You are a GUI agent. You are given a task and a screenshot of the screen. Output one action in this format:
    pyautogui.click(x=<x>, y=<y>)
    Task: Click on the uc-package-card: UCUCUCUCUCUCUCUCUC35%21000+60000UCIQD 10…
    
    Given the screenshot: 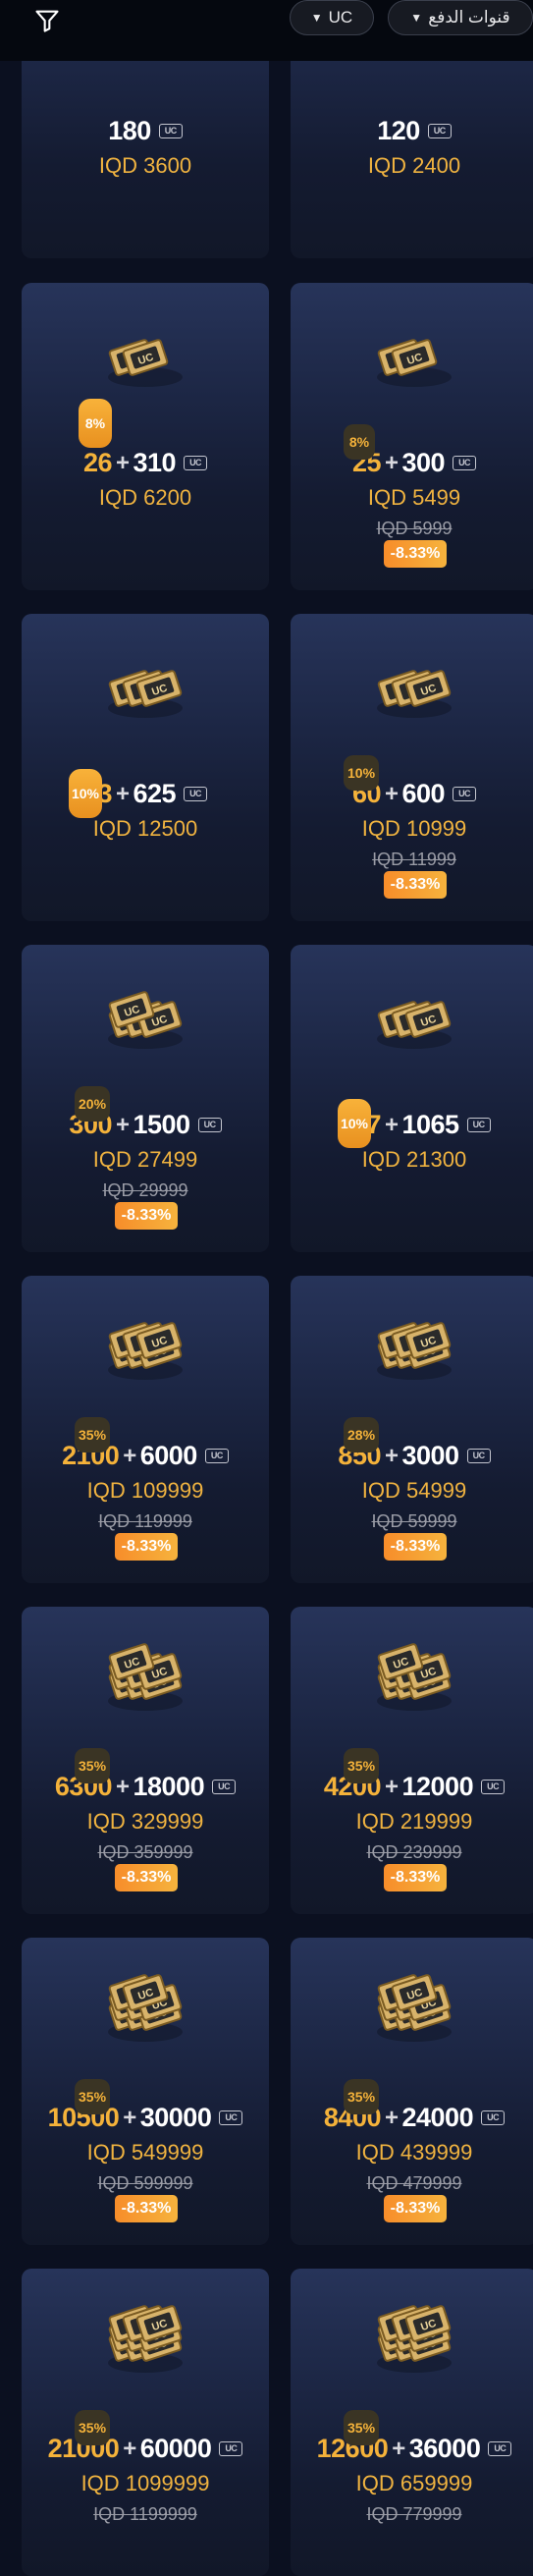 What is the action you would take?
    pyautogui.click(x=145, y=2422)
    